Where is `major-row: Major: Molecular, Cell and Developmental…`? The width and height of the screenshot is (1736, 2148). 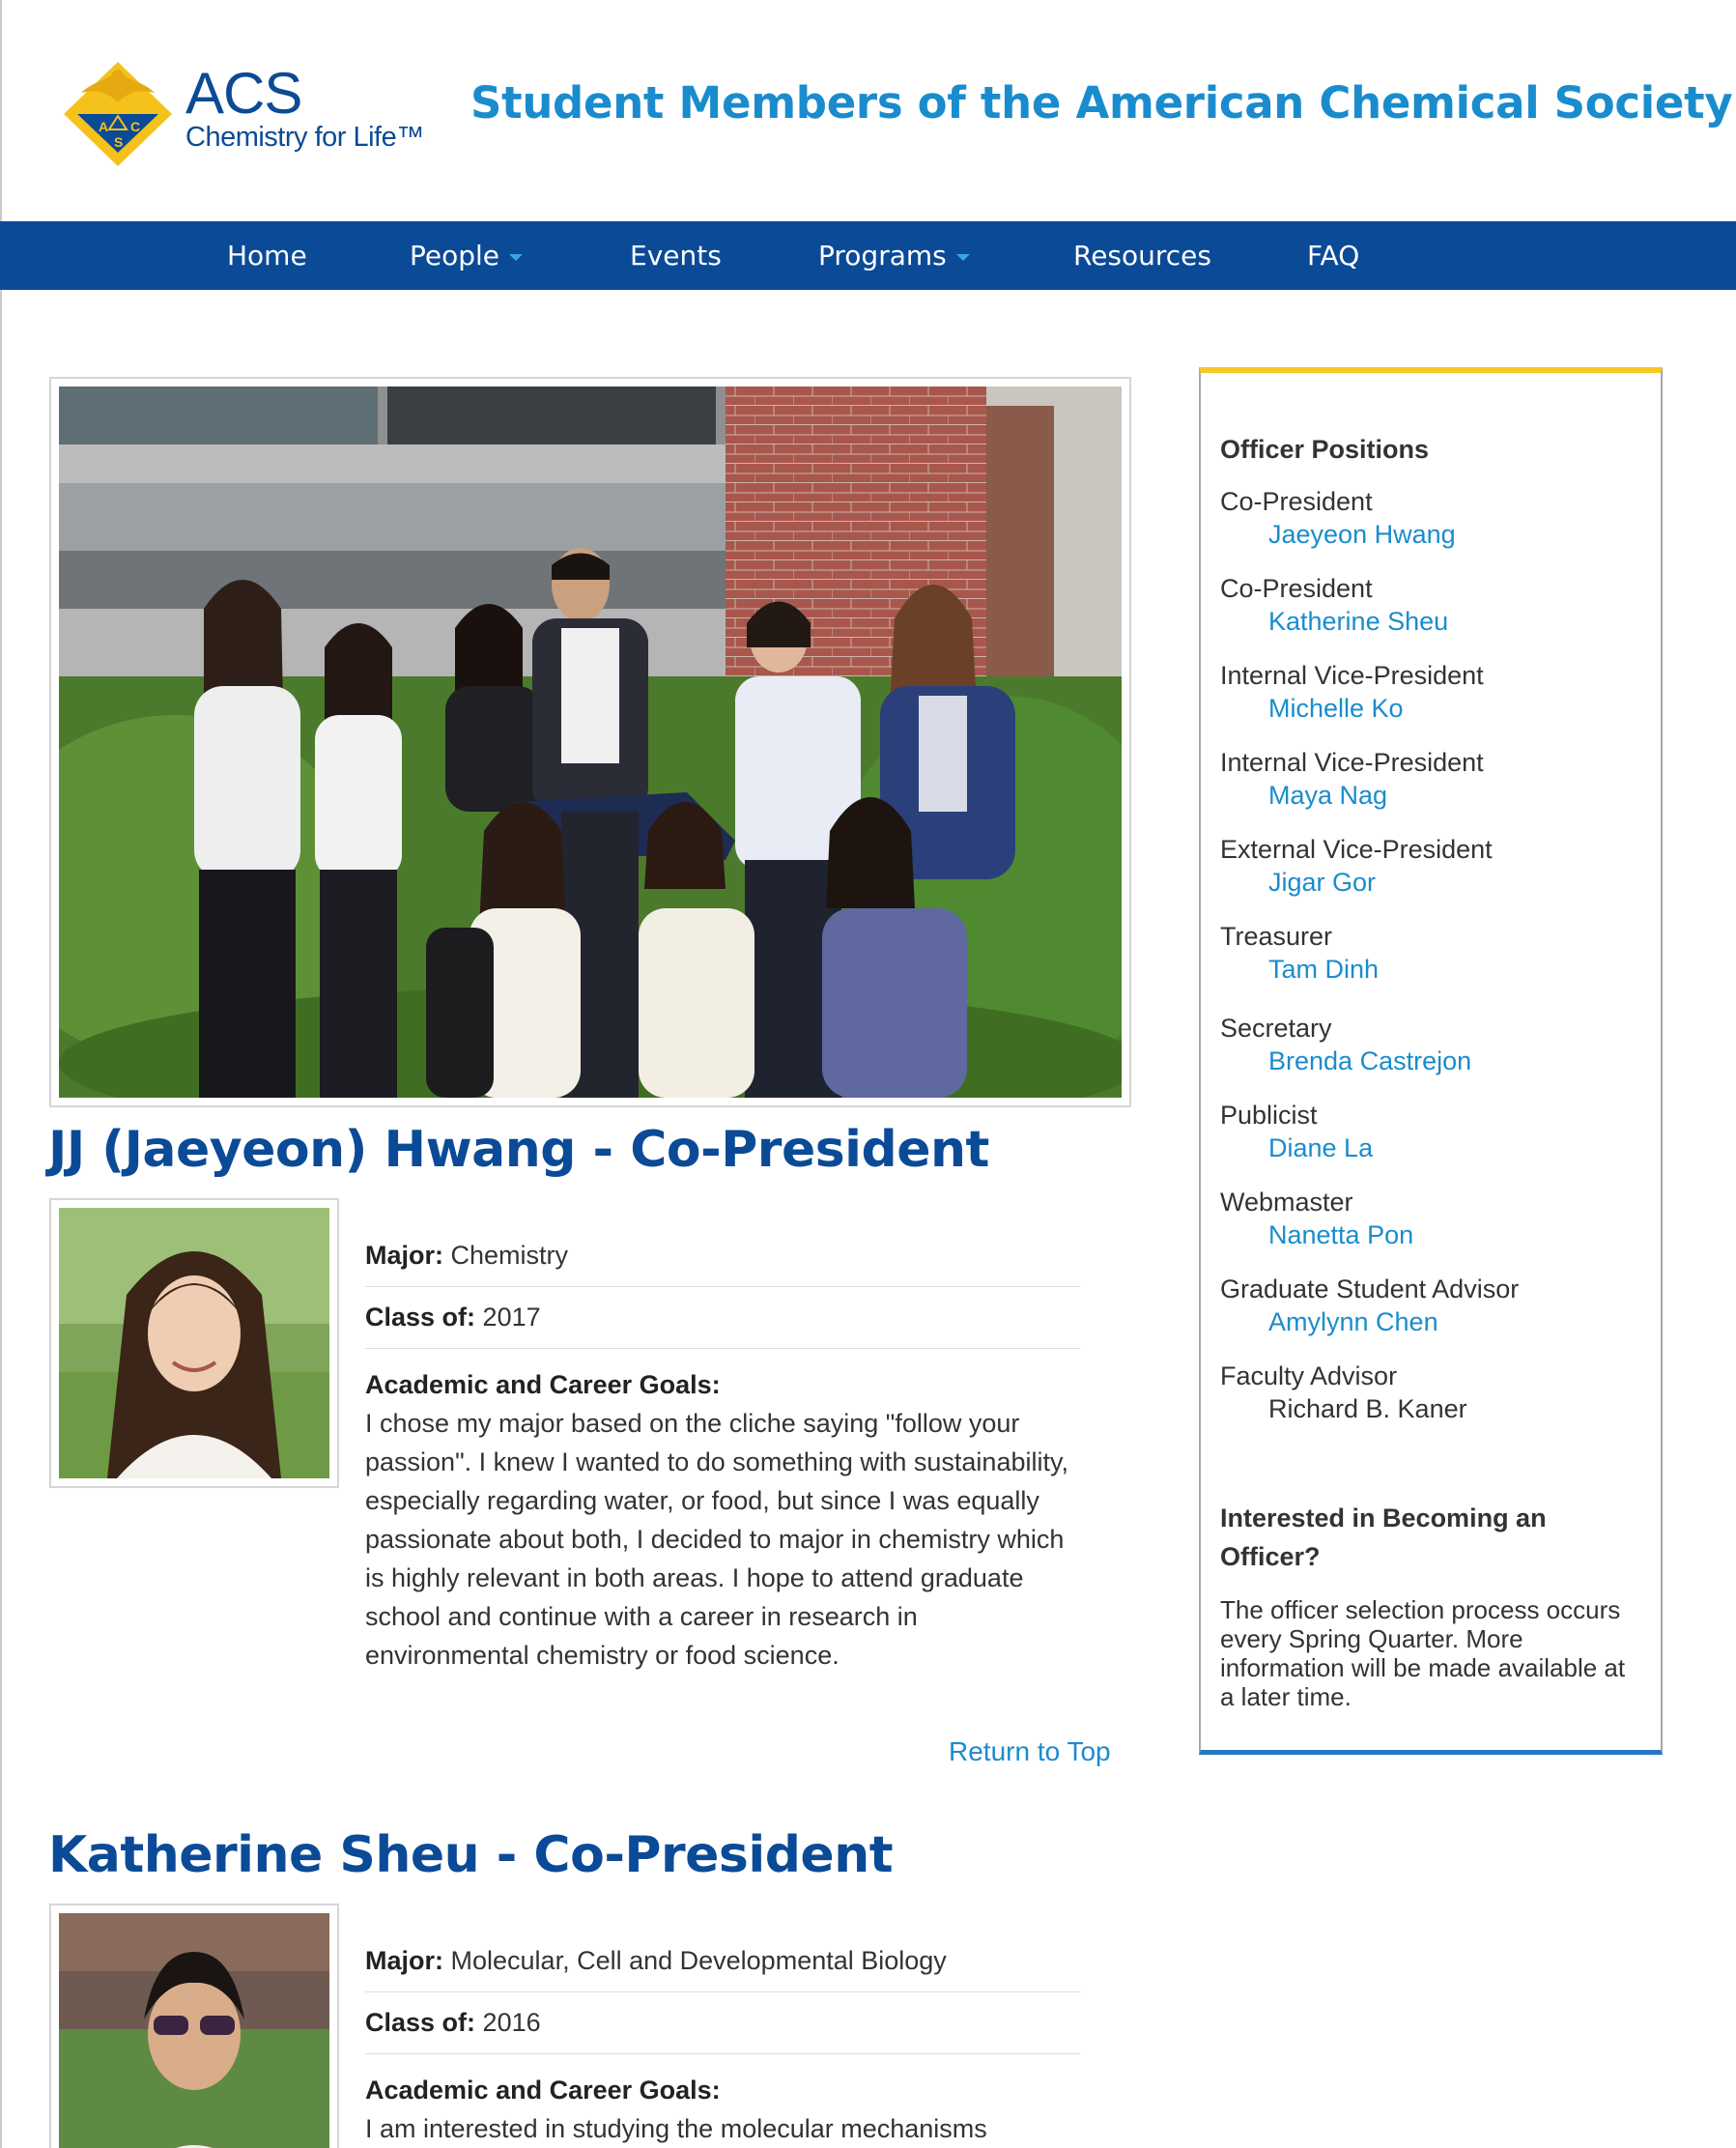
major-row: Major: Molecular, Cell and Developmental… is located at coordinates (722, 1962).